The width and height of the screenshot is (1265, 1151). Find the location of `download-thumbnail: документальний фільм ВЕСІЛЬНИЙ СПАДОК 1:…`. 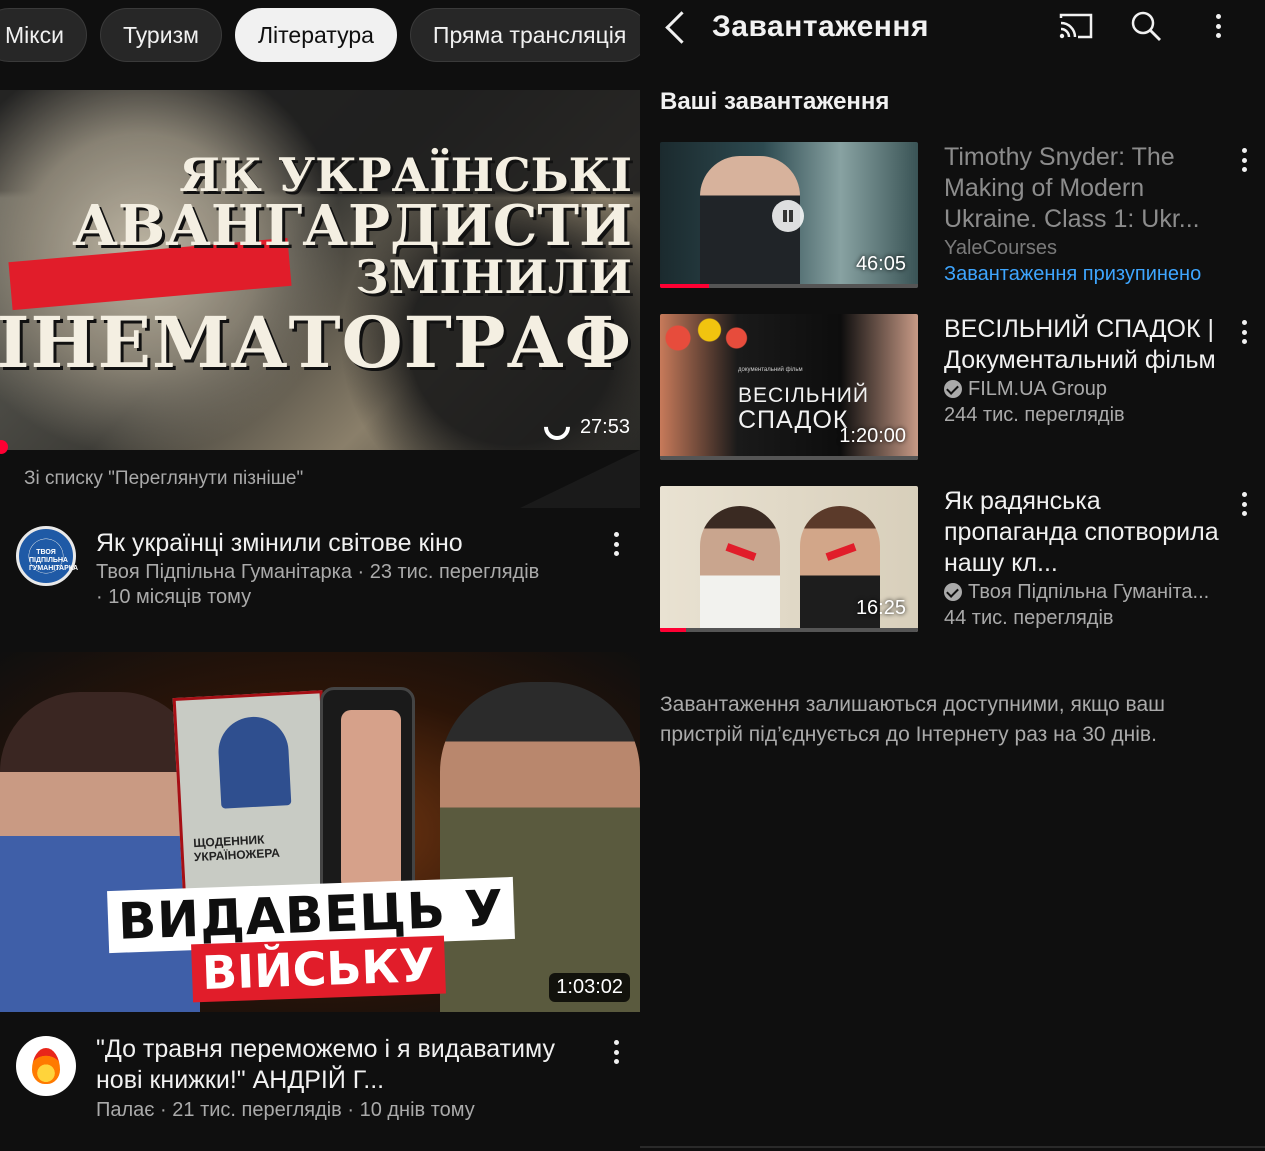

download-thumbnail: документальний фільм ВЕСІЛЬНИЙ СПАДОК 1:… is located at coordinates (789, 387).